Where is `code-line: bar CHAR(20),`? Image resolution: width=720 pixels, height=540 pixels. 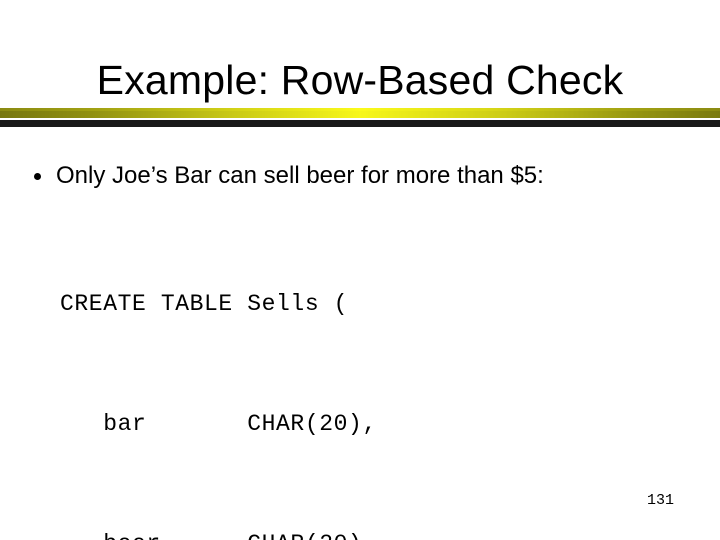 code-line: bar CHAR(20), is located at coordinates (218, 424).